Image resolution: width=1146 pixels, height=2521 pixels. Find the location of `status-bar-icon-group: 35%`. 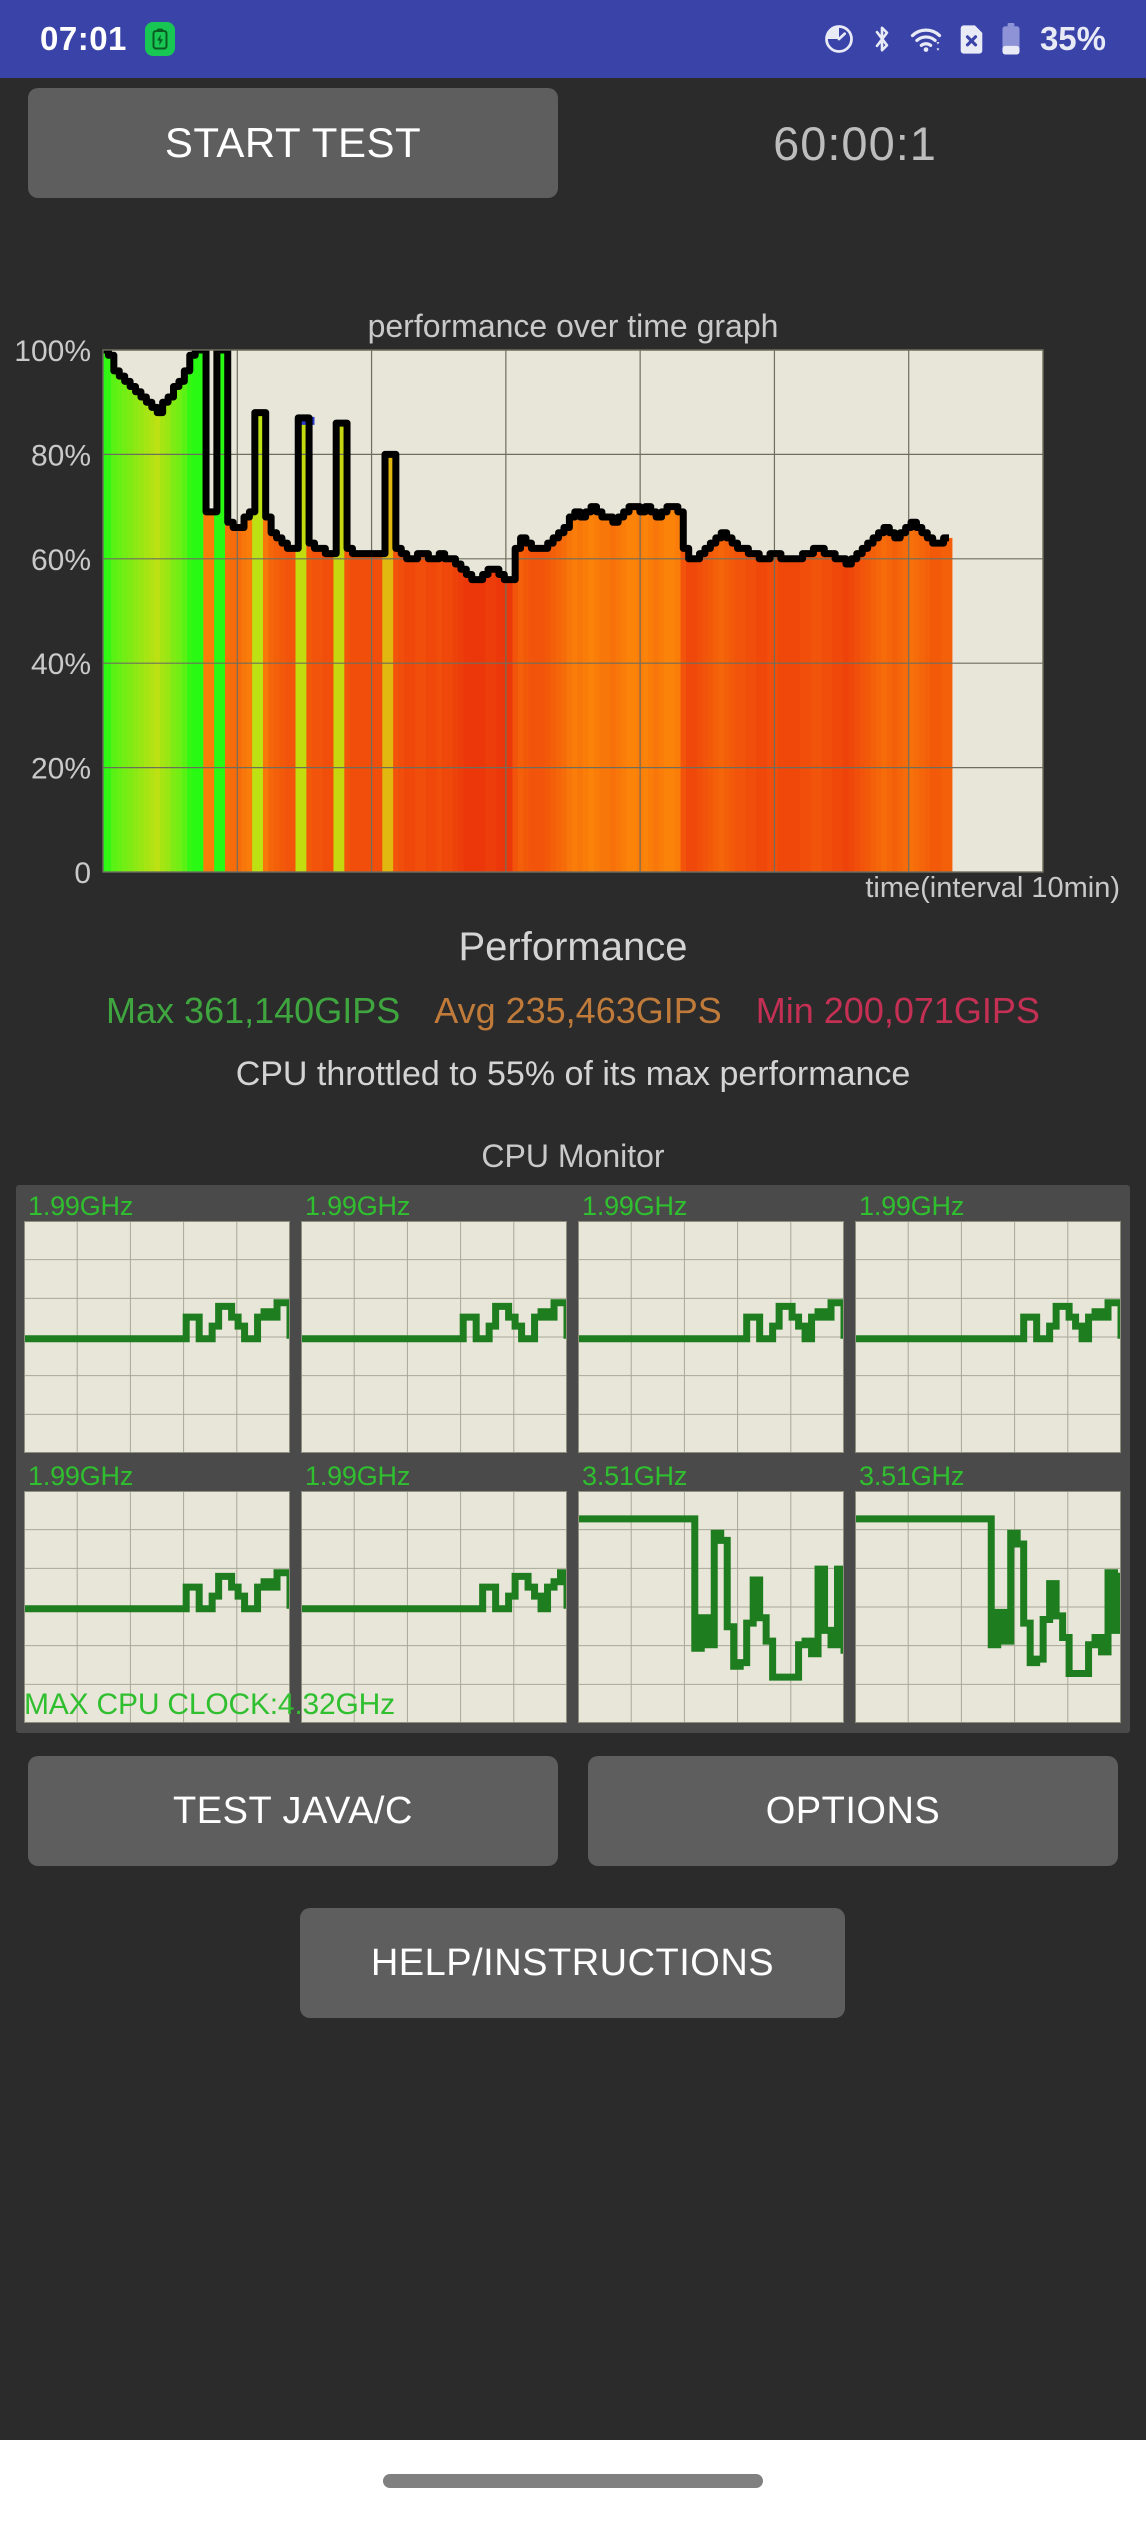

status-bar-icon-group: 35% is located at coordinates (965, 39).